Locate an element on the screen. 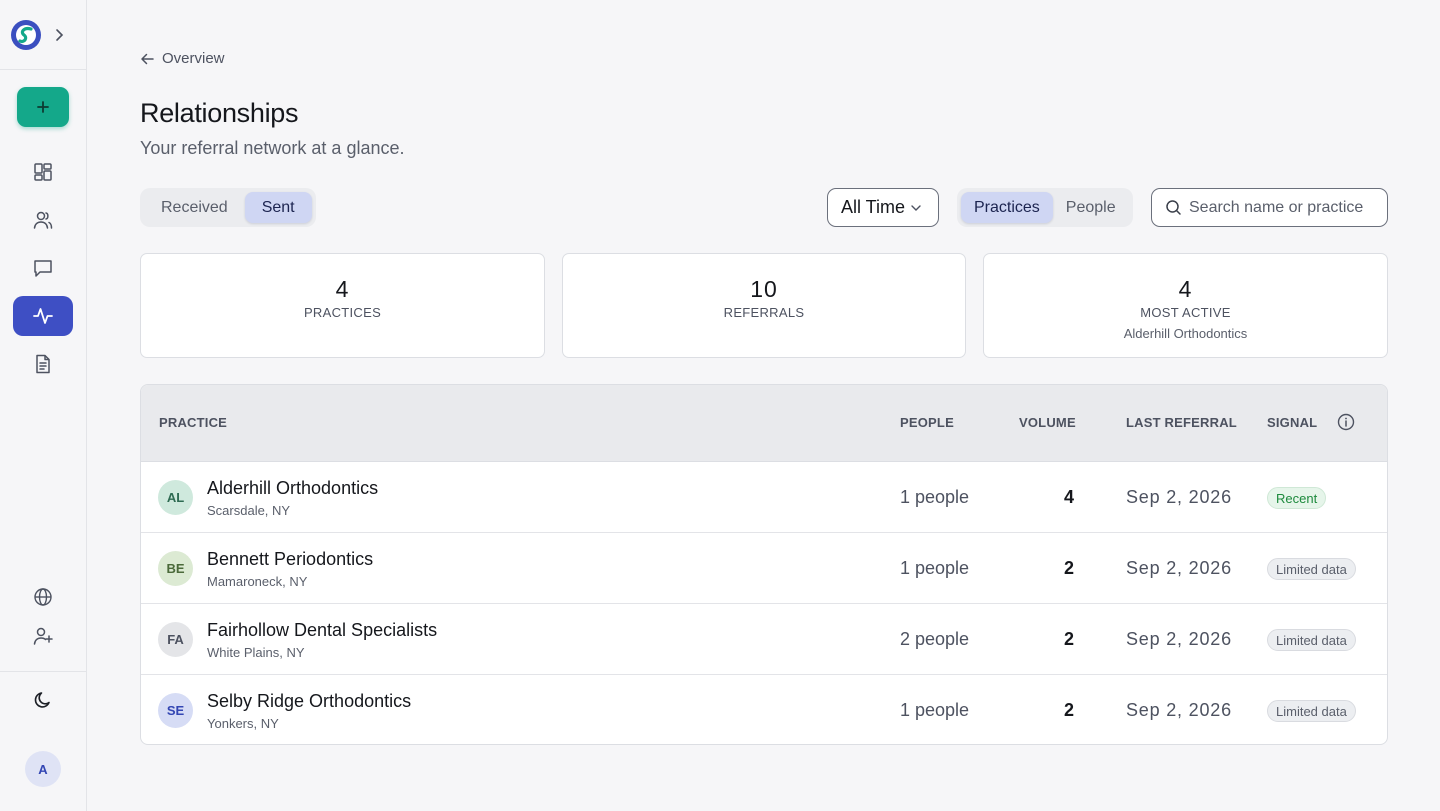 This screenshot has width=1440, height=811. back-link: Overview is located at coordinates (182, 58).